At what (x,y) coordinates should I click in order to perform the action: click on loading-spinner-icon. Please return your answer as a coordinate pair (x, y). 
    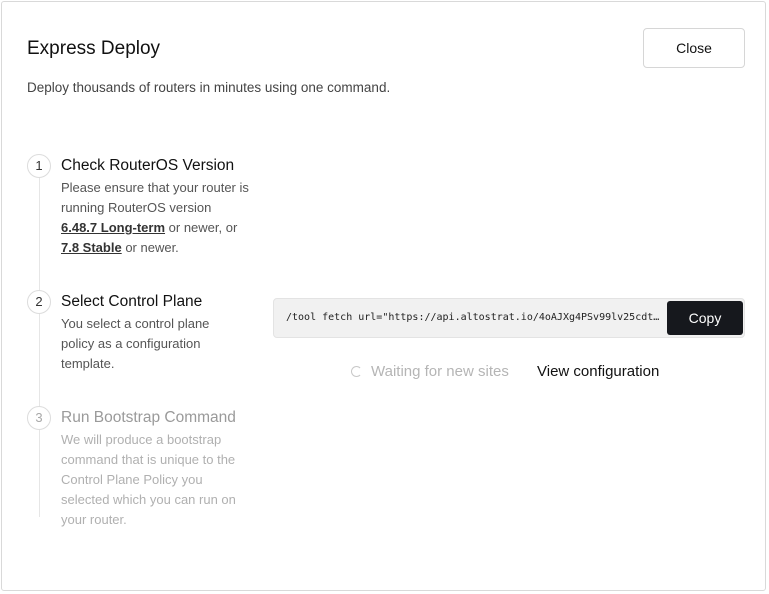
    Looking at the image, I should click on (356, 371).